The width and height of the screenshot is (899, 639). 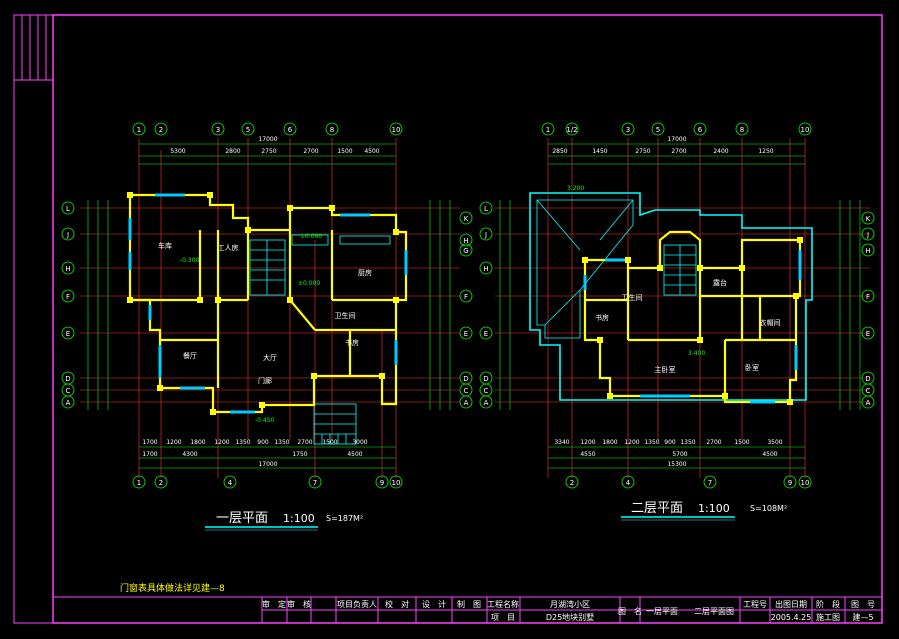 What do you see at coordinates (587, 454) in the screenshot?
I see `plan2-dim-mid-0: 4550` at bounding box center [587, 454].